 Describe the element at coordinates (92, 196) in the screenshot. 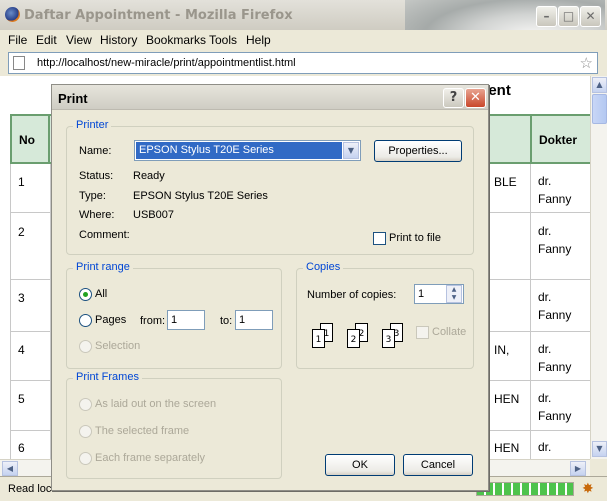

I see `type-label: Type:` at that location.